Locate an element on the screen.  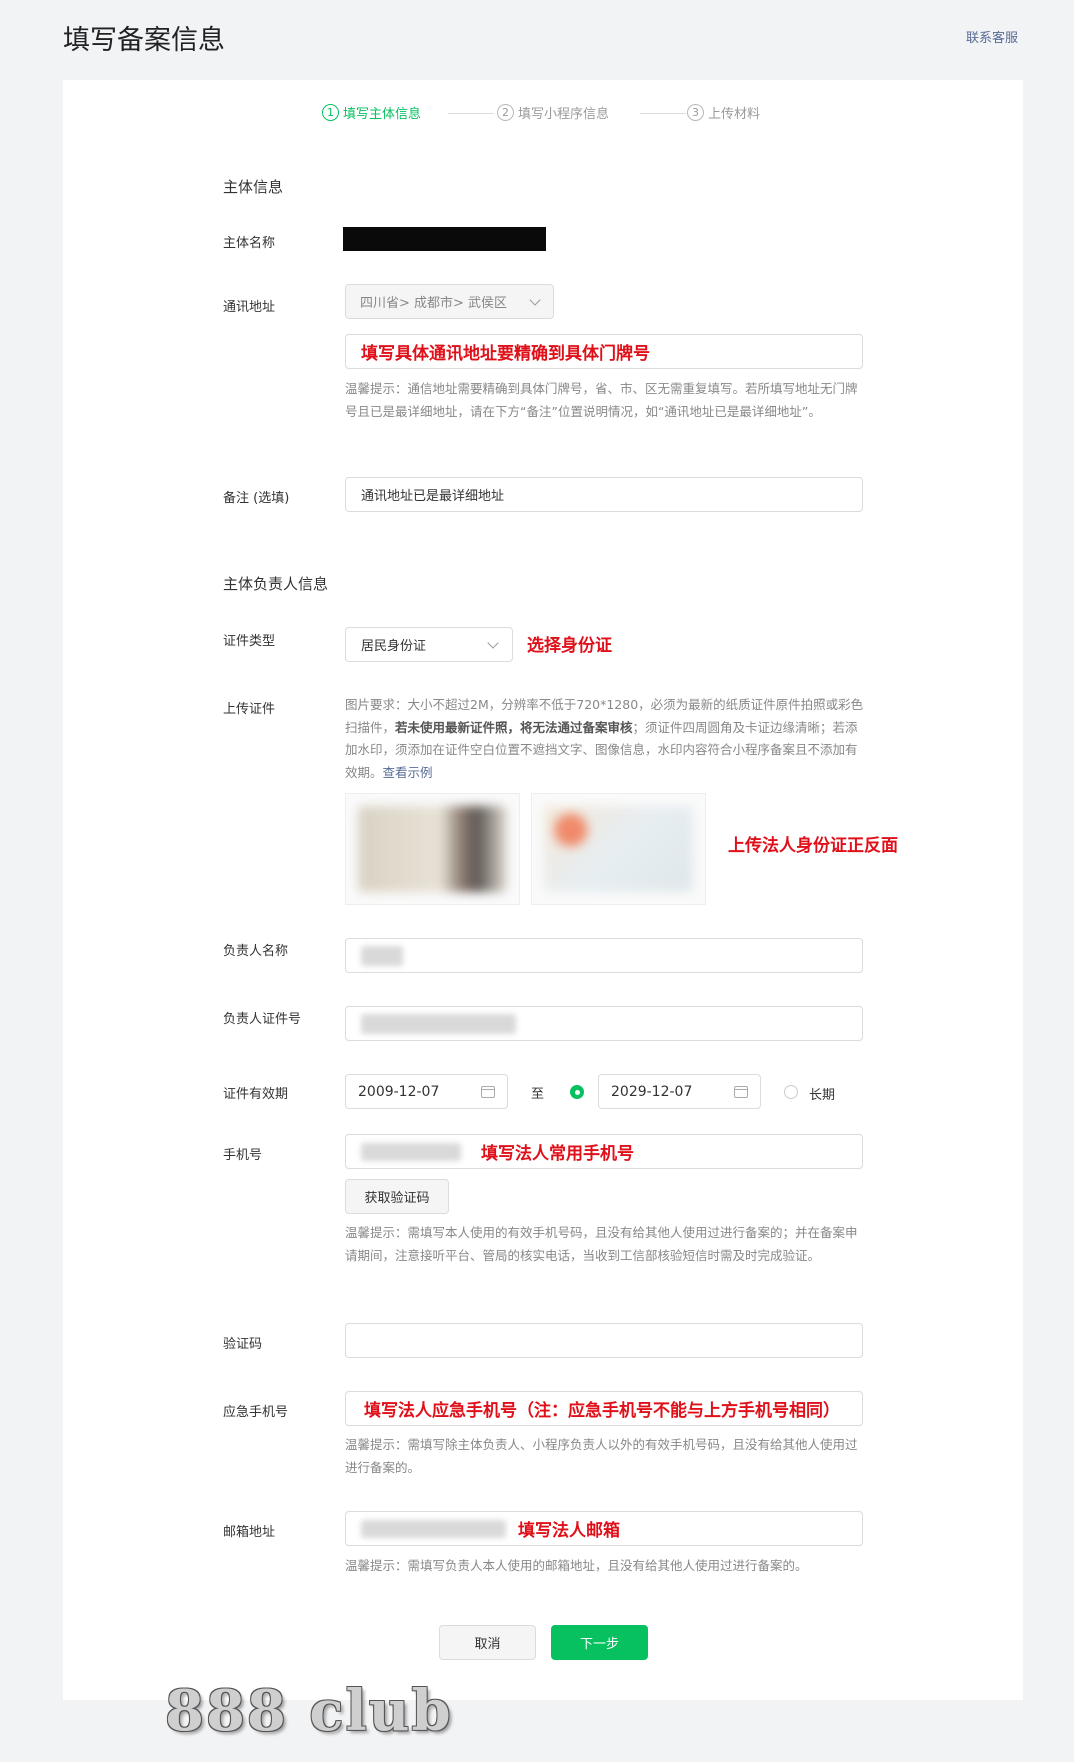
cancel-button: 取消 is located at coordinates (487, 1642).